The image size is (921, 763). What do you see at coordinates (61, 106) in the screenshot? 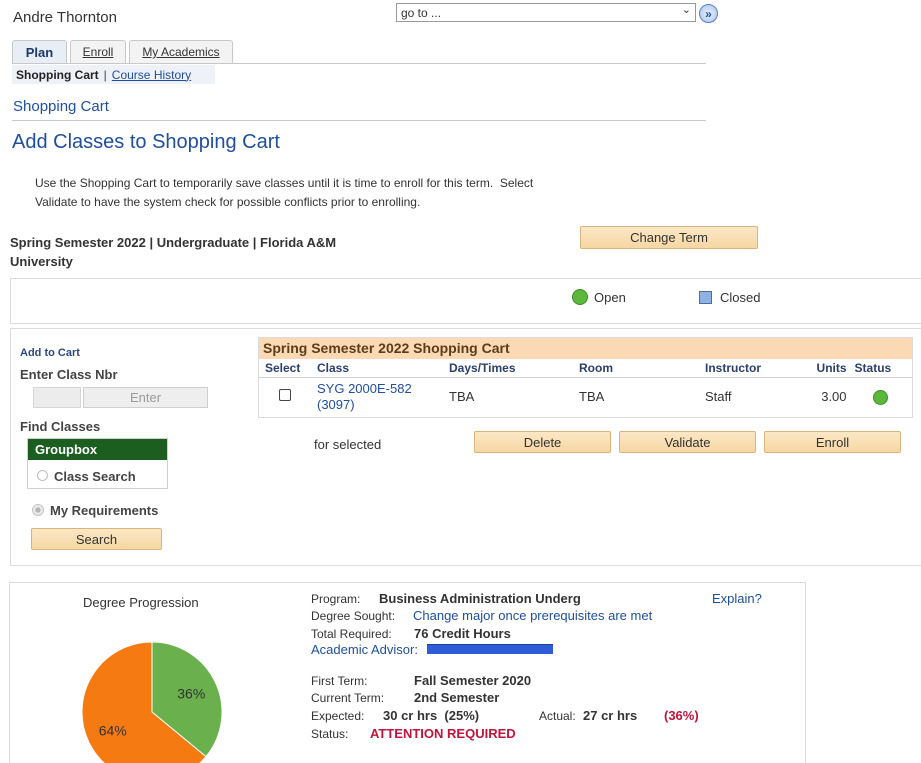
I see `breadcrumb: Shopping Cart` at bounding box center [61, 106].